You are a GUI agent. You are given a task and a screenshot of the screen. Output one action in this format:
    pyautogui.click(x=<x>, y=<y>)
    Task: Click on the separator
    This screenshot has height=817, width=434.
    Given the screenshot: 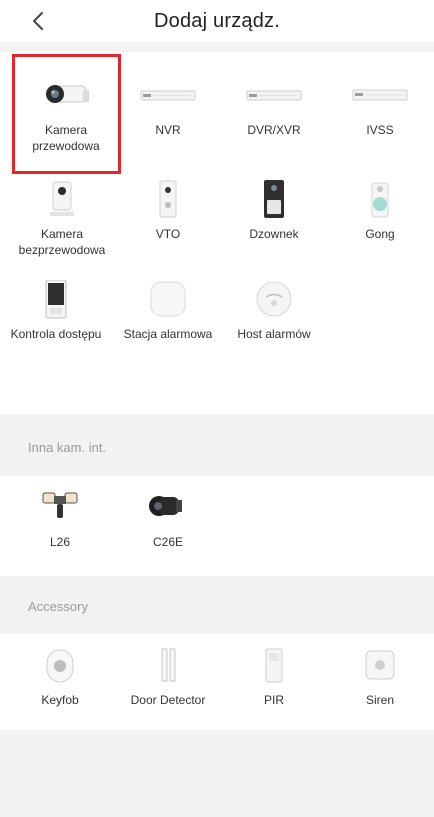 What is the action you would take?
    pyautogui.click(x=217, y=47)
    